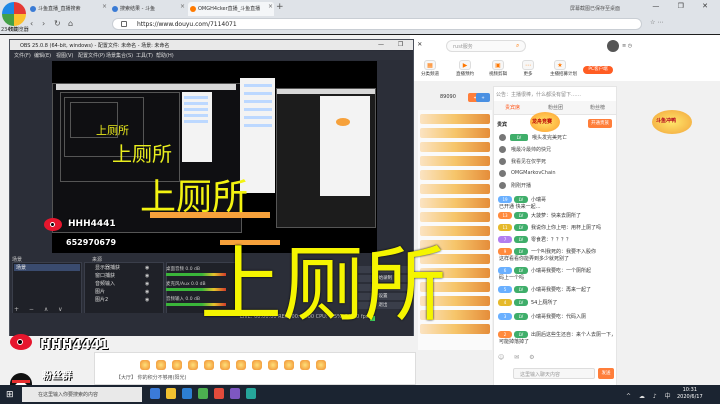 The width and height of the screenshot is (720, 404). What do you see at coordinates (280, 7) in the screenshot?
I see `new-tab-icon: +` at bounding box center [280, 7].